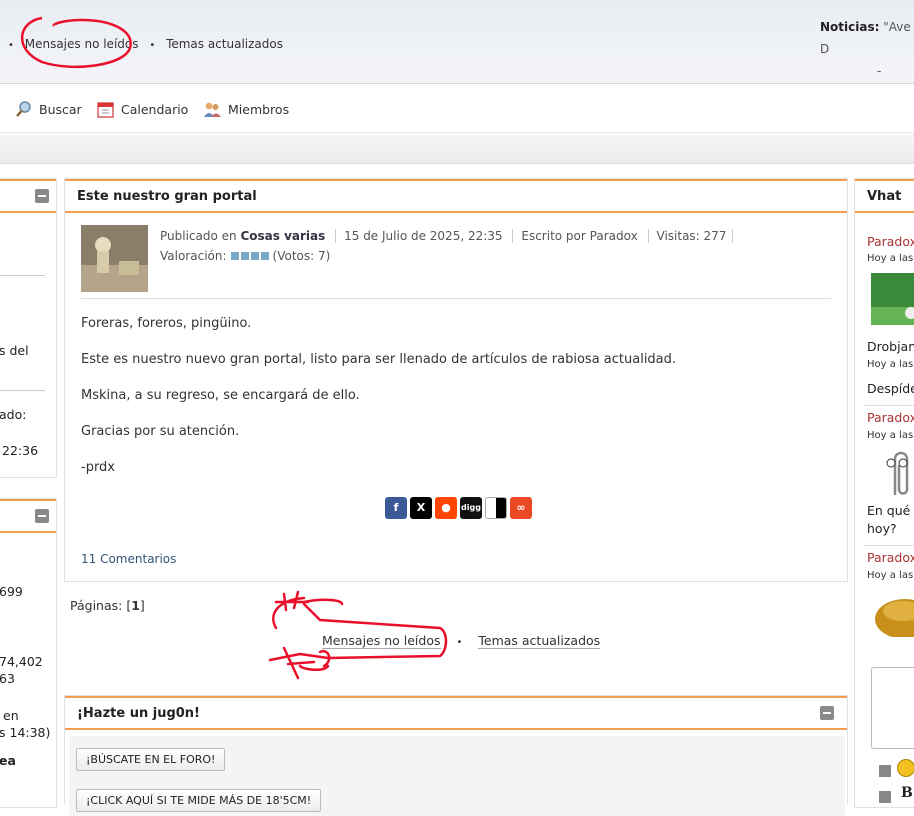 This screenshot has width=914, height=816. What do you see at coordinates (114, 258) in the screenshot?
I see `author-avatar` at bounding box center [114, 258].